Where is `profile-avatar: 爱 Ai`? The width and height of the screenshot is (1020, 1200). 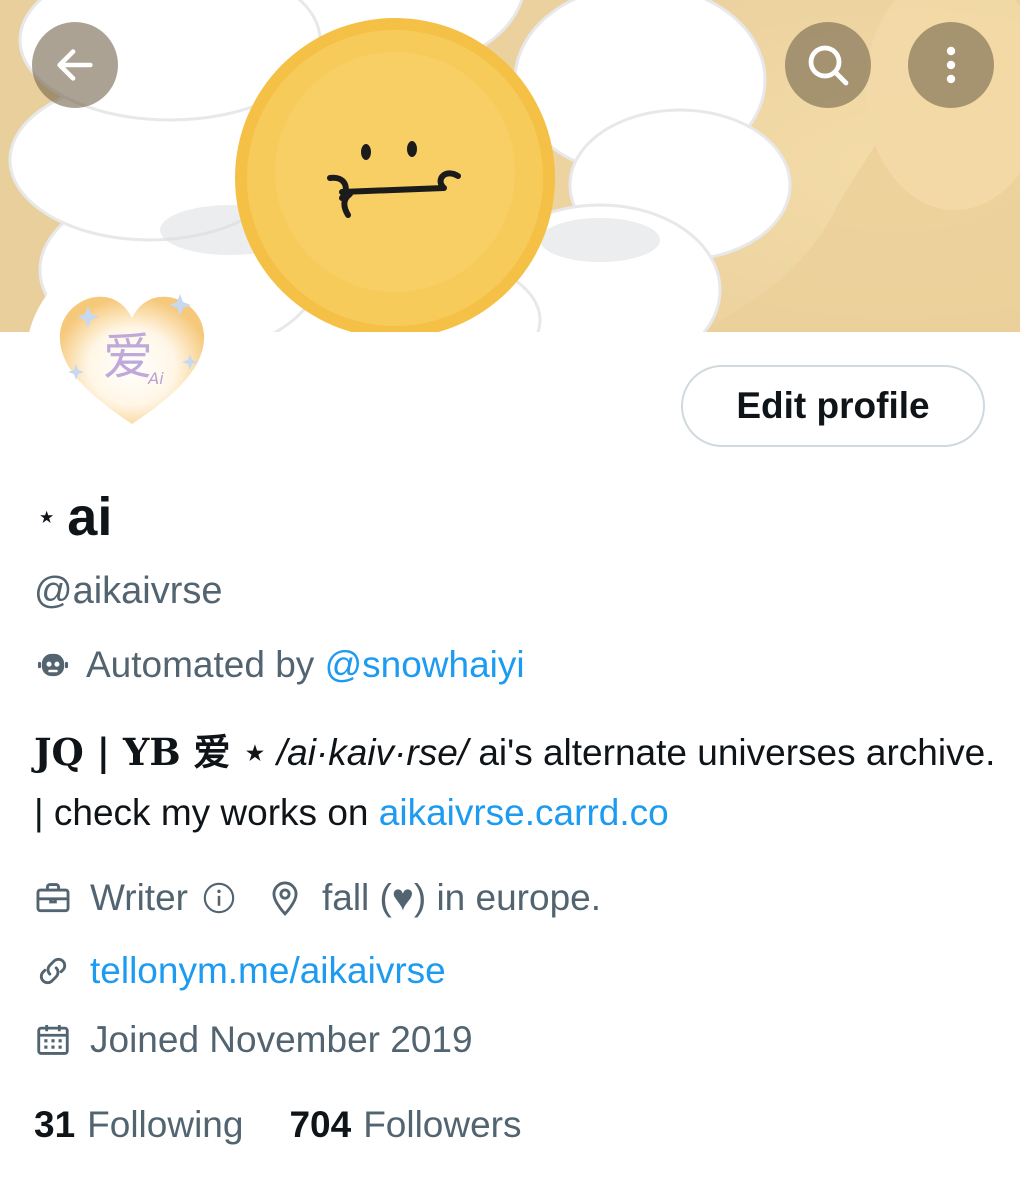
profile-avatar: 爱 Ai is located at coordinates (132, 358).